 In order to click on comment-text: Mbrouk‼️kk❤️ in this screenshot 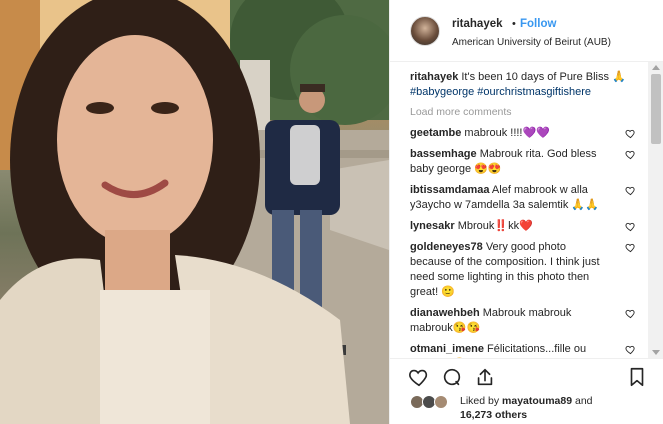, I will do `click(493, 226)`.